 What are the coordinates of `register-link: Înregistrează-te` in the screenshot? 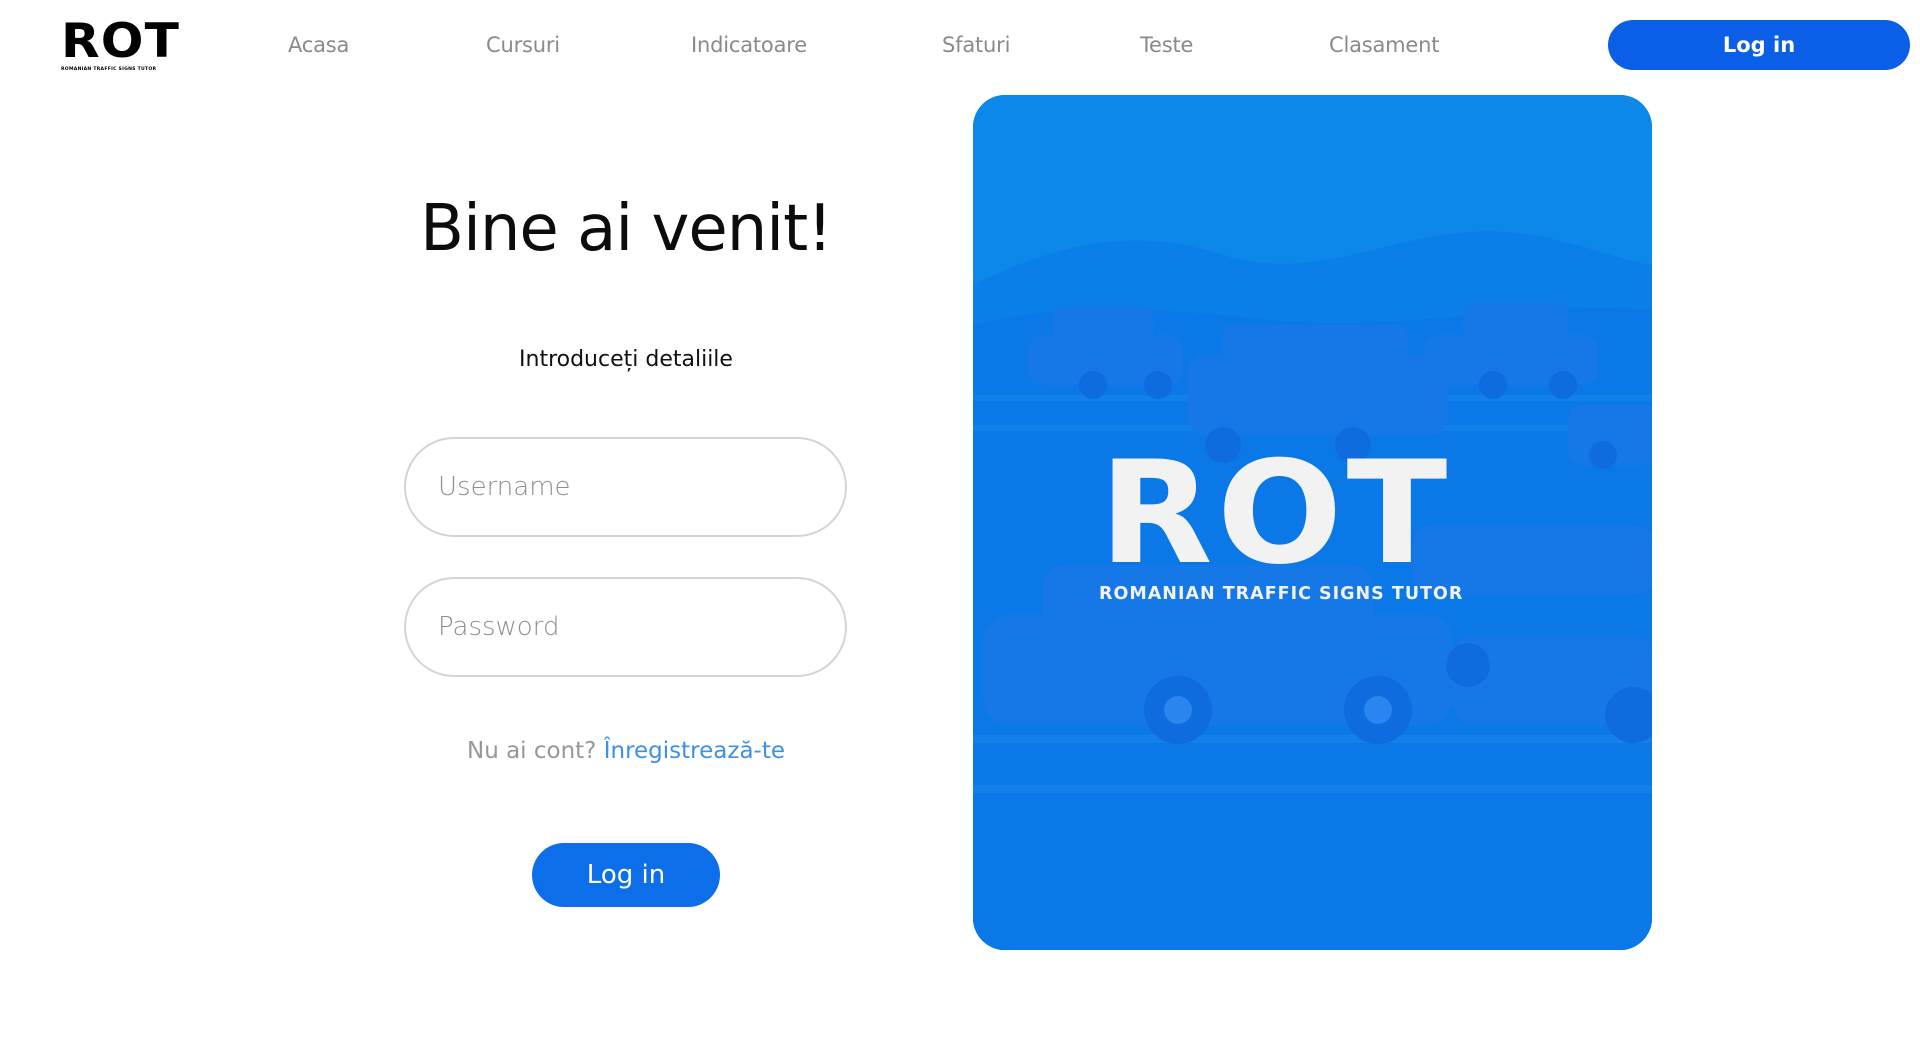 It's located at (694, 751).